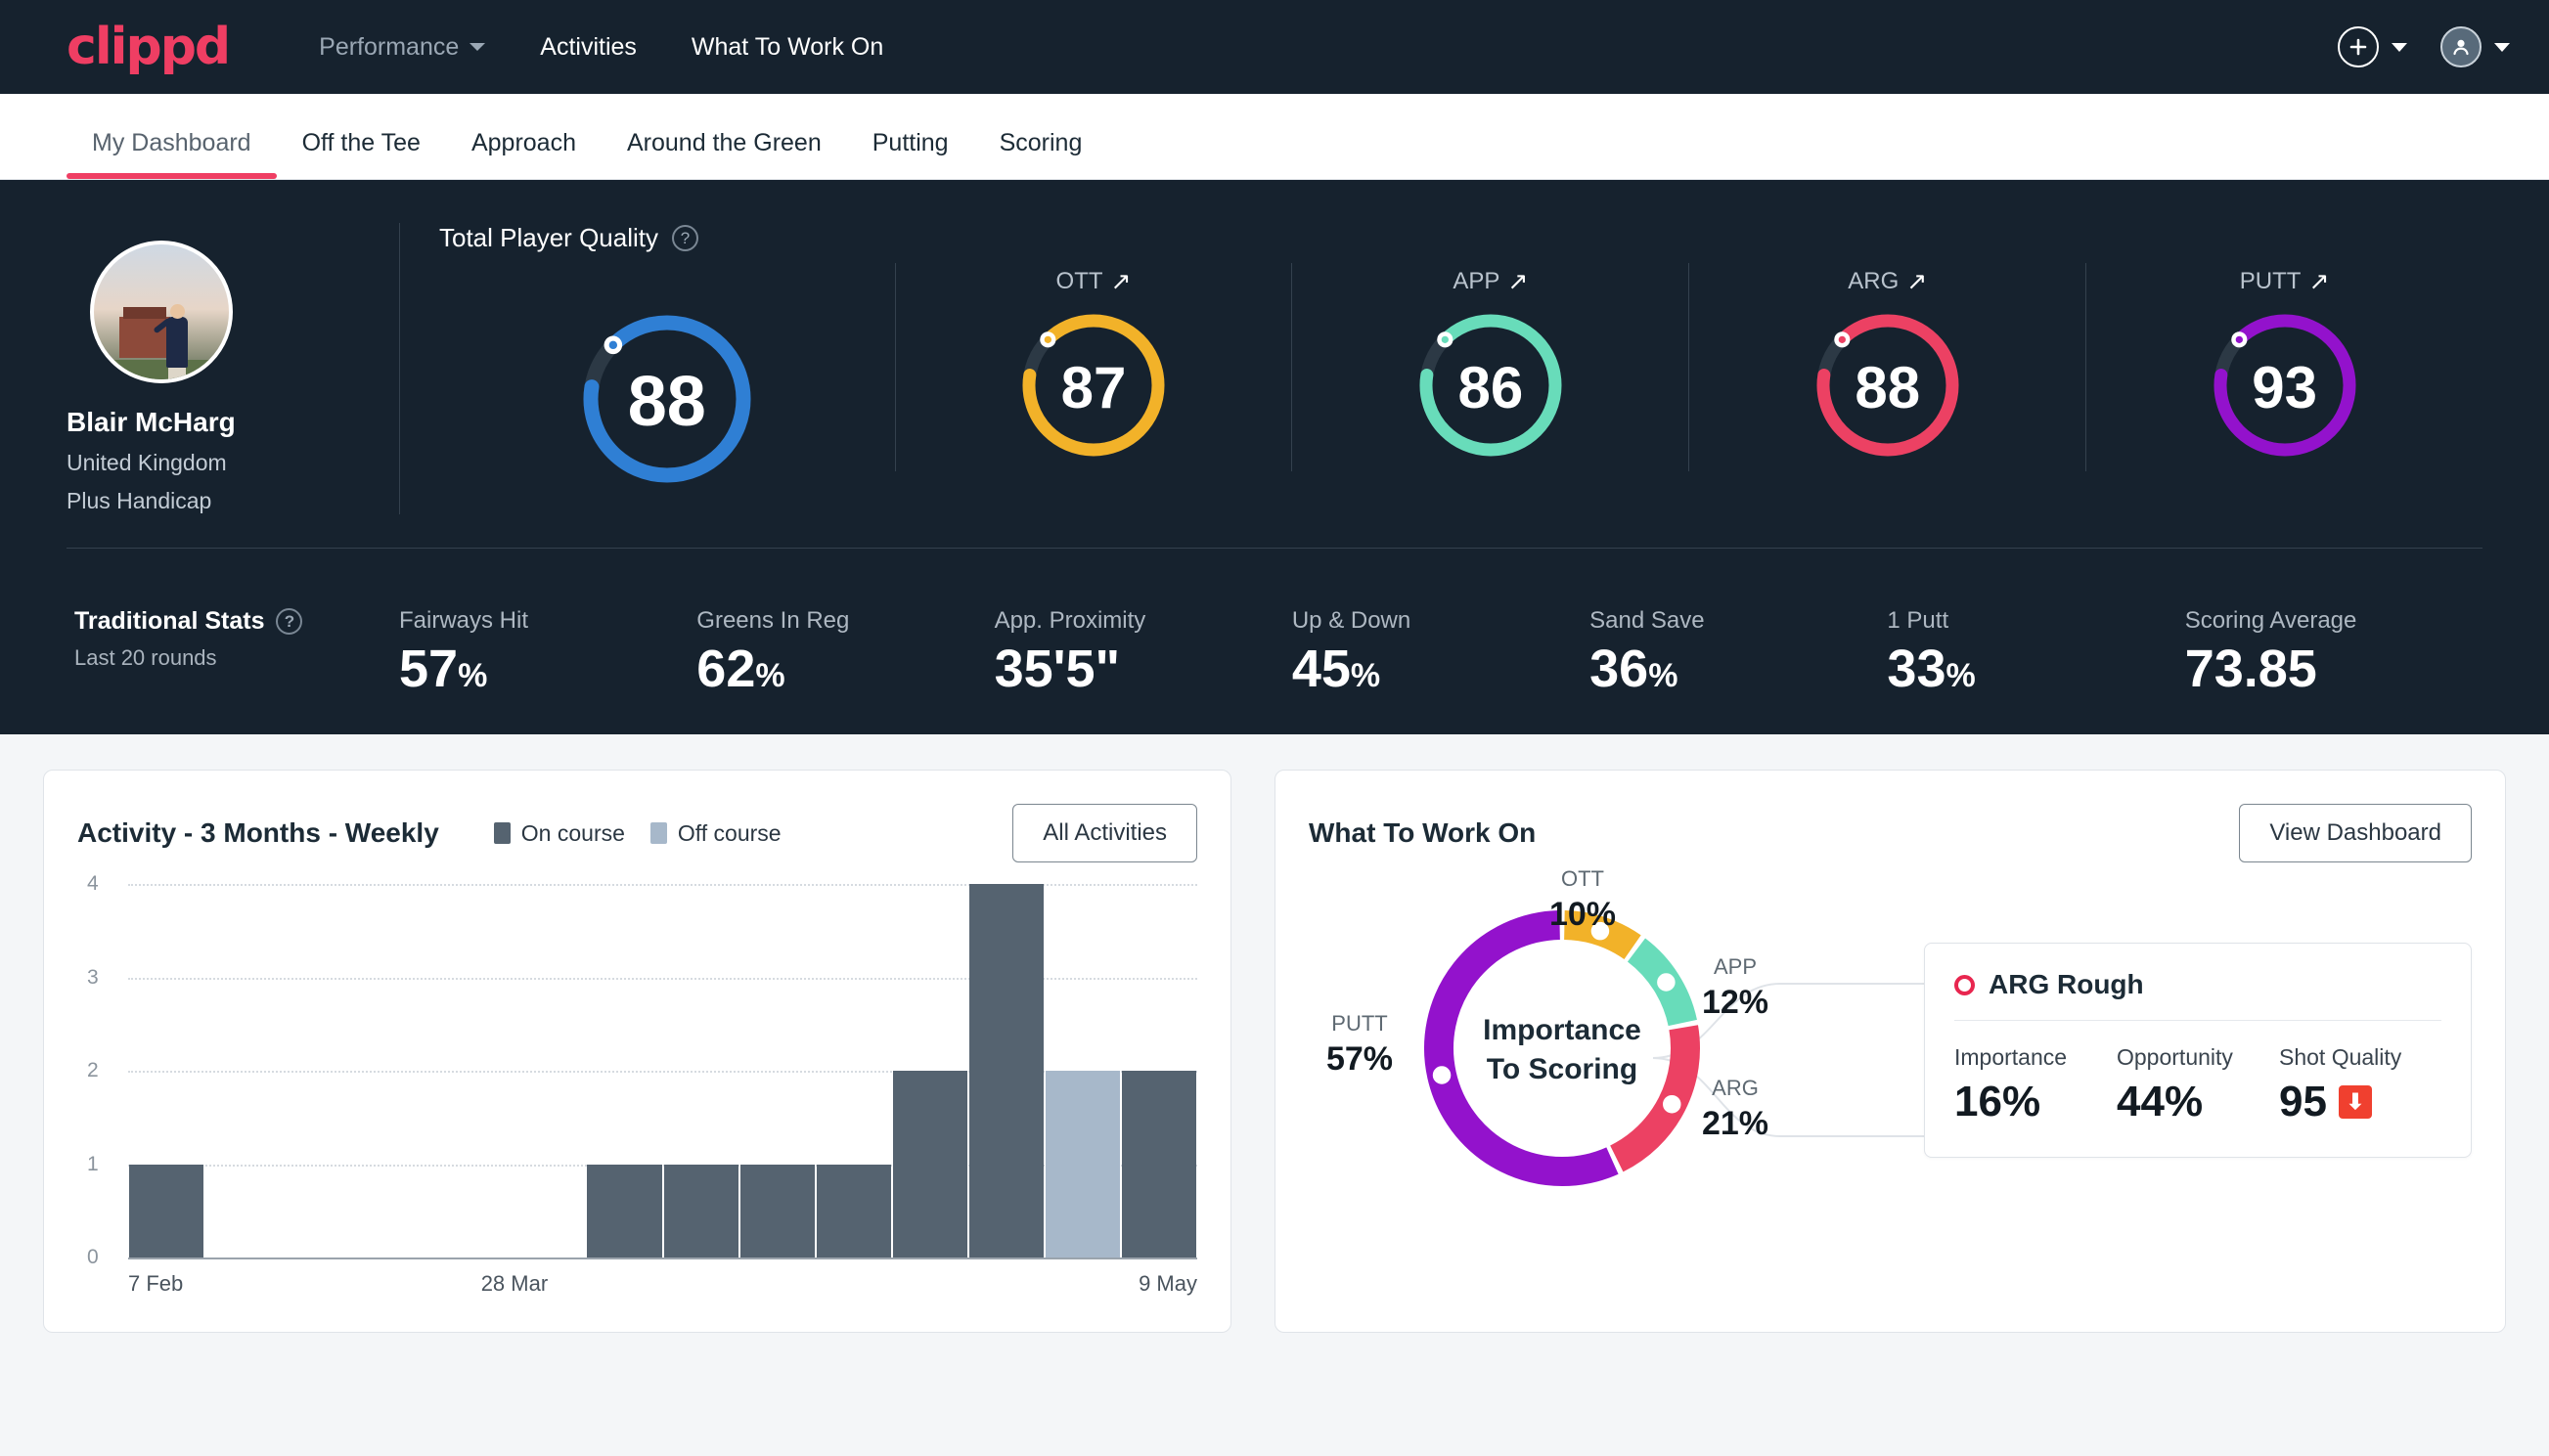 This screenshot has width=2549, height=1456. Describe the element at coordinates (1144, 651) in the screenshot. I see `stat-app-proximity: App. Proximity 35'5"` at that location.